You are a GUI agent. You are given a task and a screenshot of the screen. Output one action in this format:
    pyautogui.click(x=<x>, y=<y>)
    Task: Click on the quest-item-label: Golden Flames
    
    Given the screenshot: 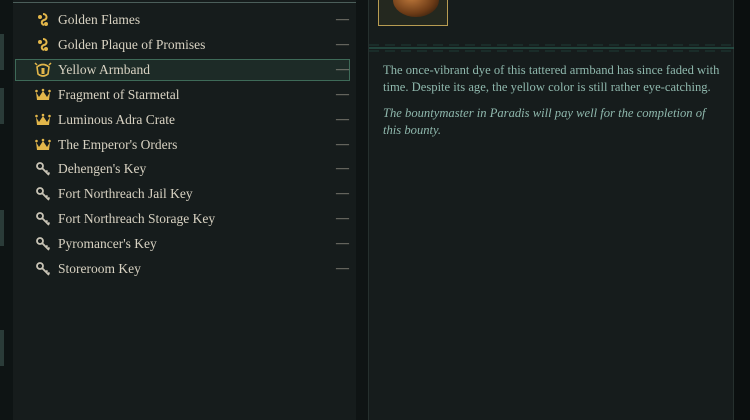 What is the action you would take?
    pyautogui.click(x=99, y=19)
    